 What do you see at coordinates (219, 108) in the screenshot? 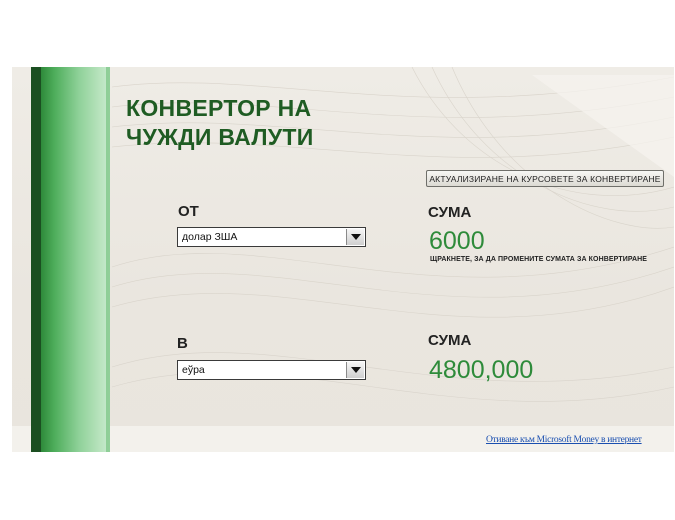
I see `title-line-1: КОНВЕРТОР НА` at bounding box center [219, 108].